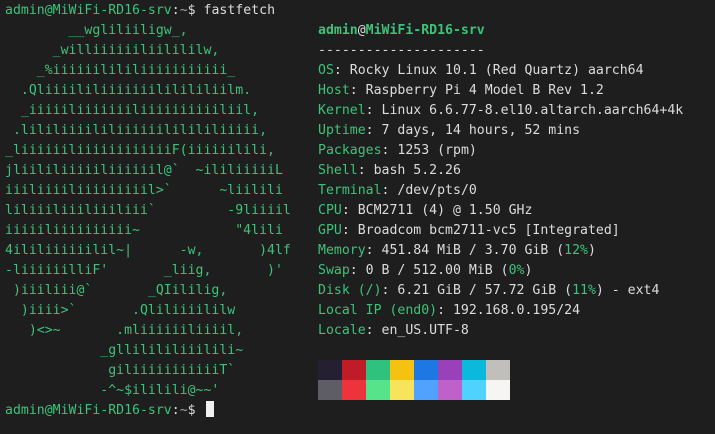 Image resolution: width=715 pixels, height=434 pixels. I want to click on palette-row-bright, so click(414, 390).